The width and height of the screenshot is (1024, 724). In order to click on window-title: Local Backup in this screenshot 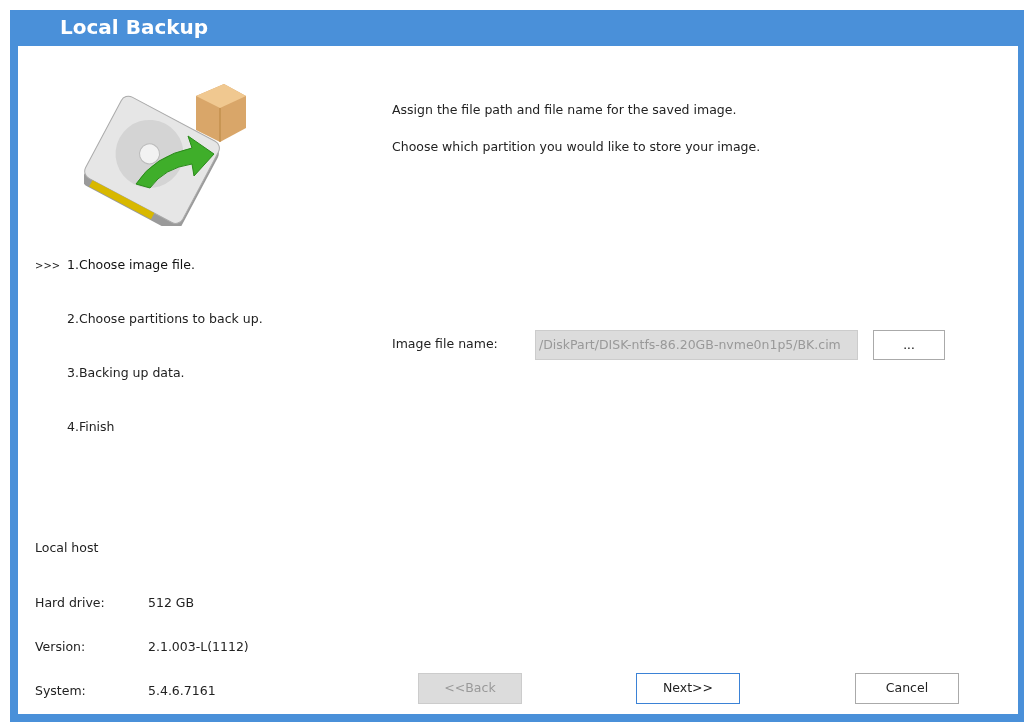, I will do `click(134, 27)`.